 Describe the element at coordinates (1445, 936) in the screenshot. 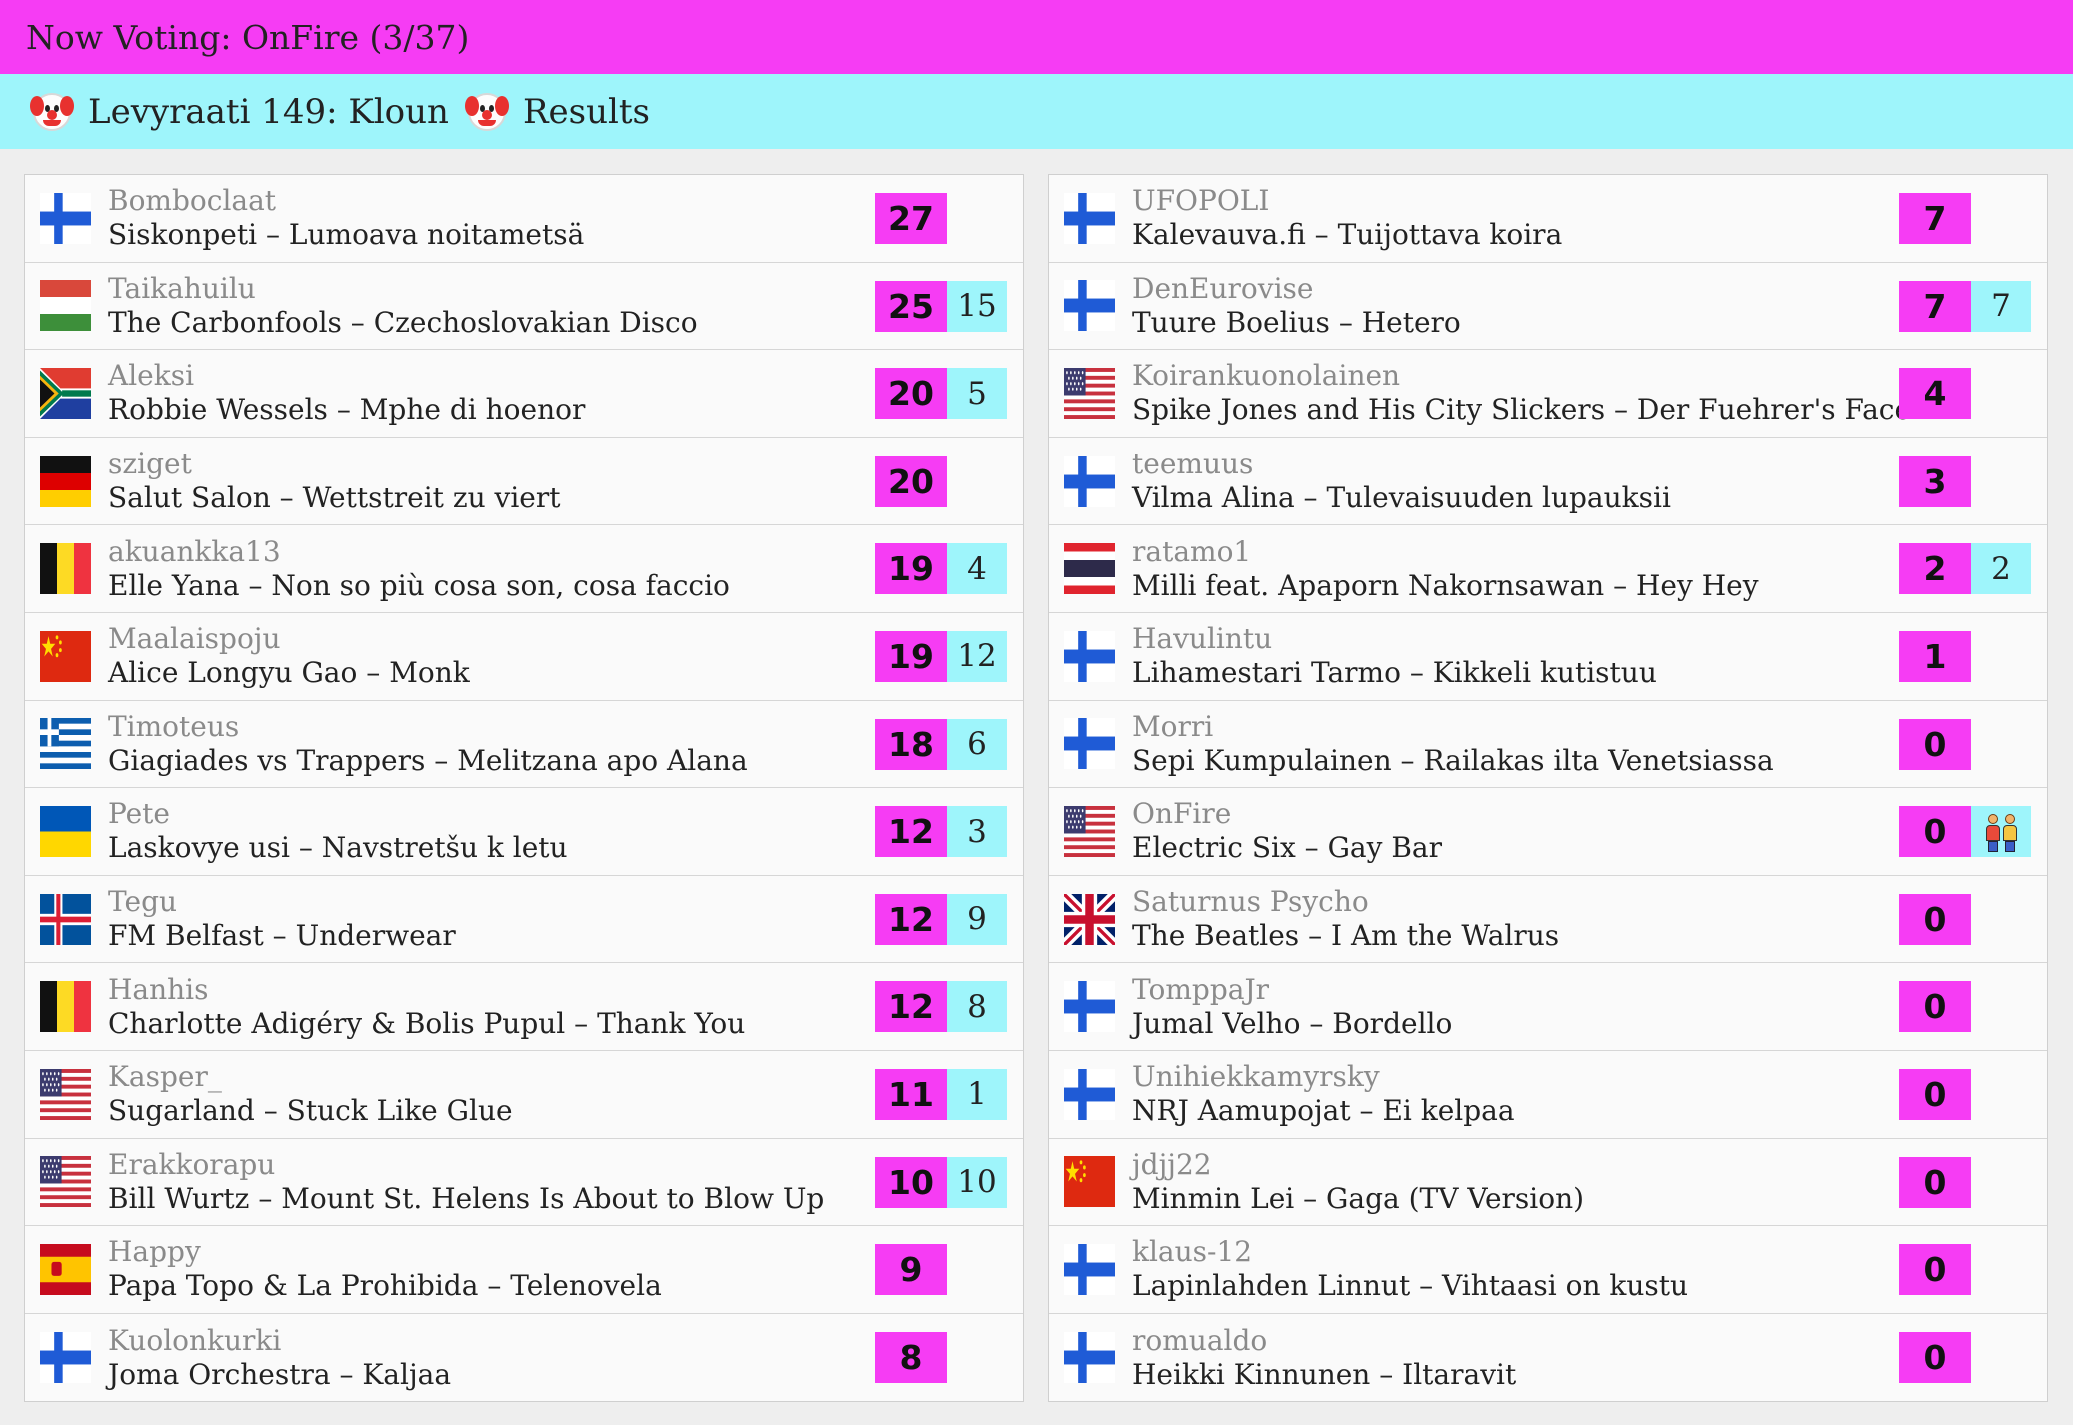

I see `song-title: I Am the Walrus` at that location.